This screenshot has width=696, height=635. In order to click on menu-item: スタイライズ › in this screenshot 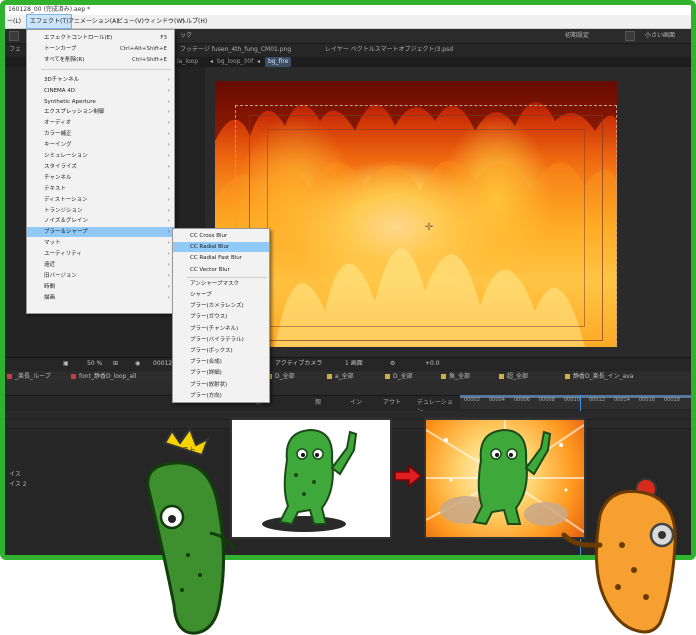, I will do `click(100, 167)`.